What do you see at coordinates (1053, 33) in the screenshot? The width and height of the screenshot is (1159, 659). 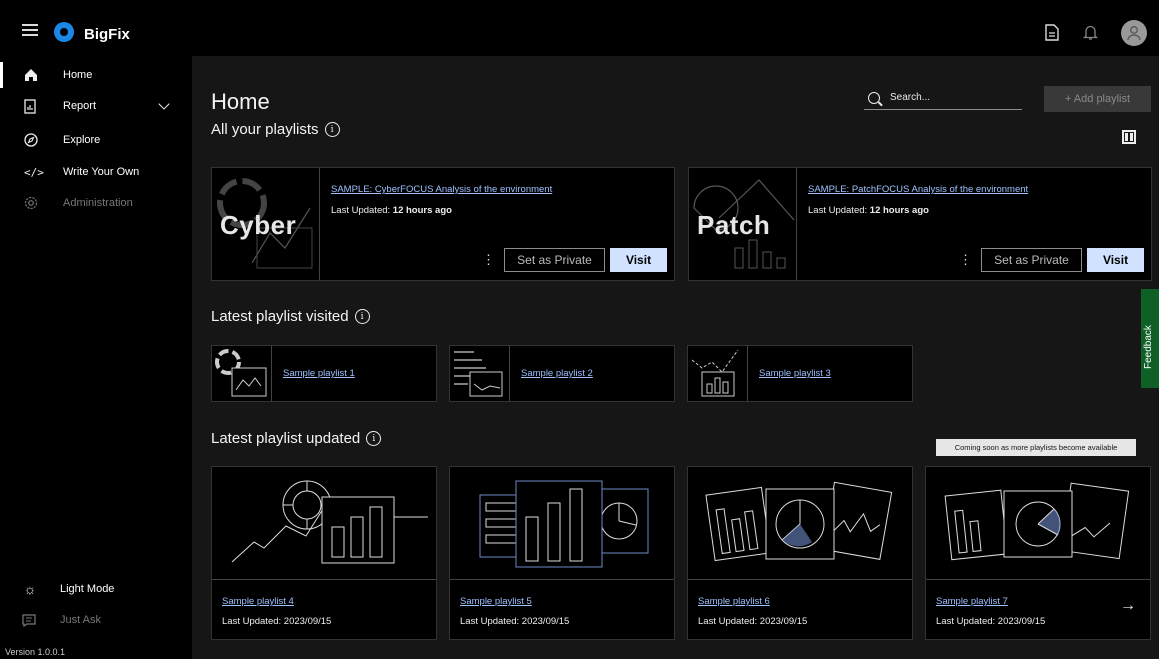 I see `document-icon` at bounding box center [1053, 33].